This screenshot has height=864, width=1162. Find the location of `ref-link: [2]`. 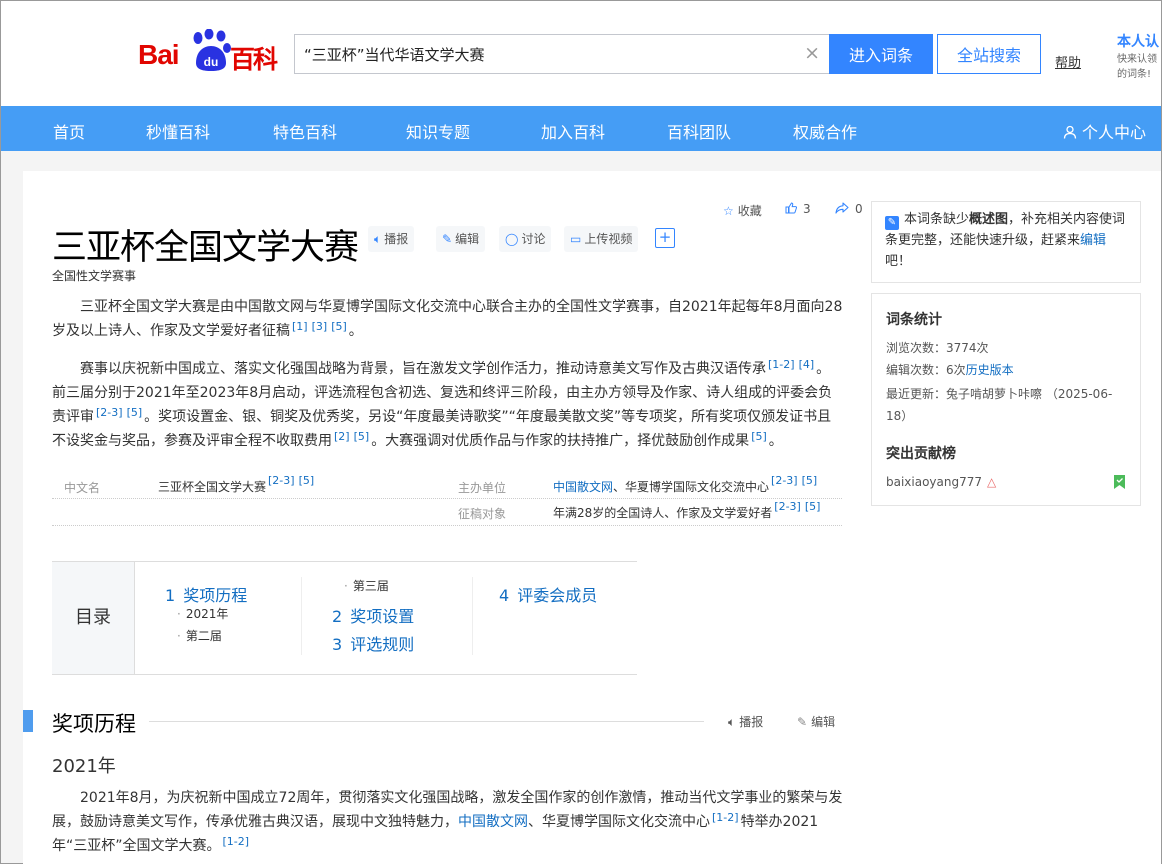

ref-link: [2] is located at coordinates (342, 436).